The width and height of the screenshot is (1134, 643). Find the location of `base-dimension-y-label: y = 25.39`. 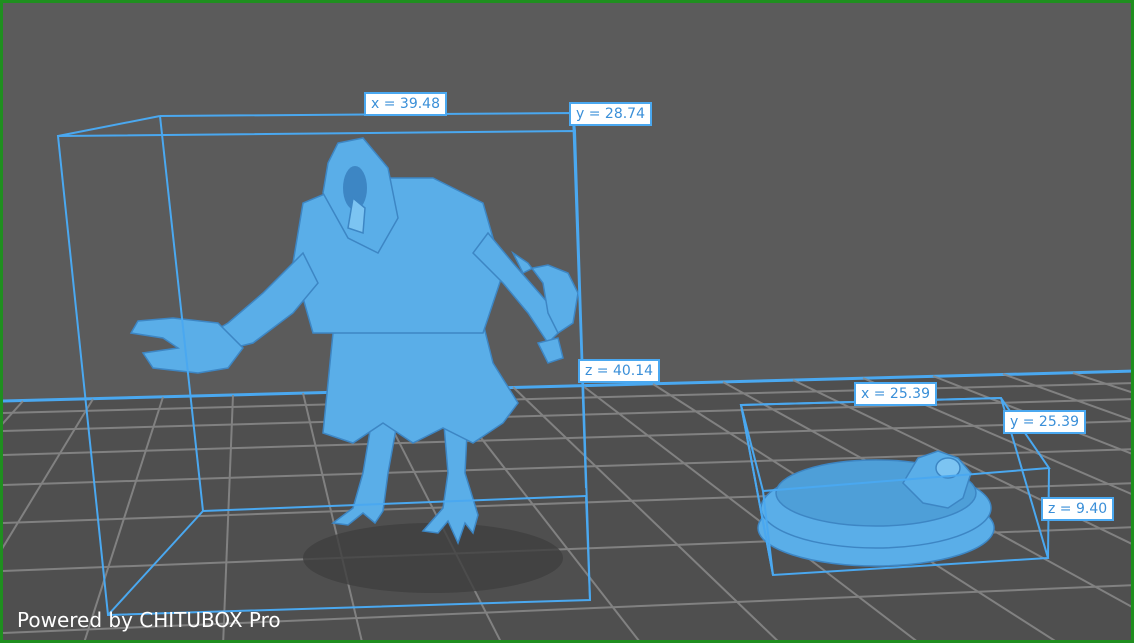

base-dimension-y-label: y = 25.39 is located at coordinates (1044, 422).